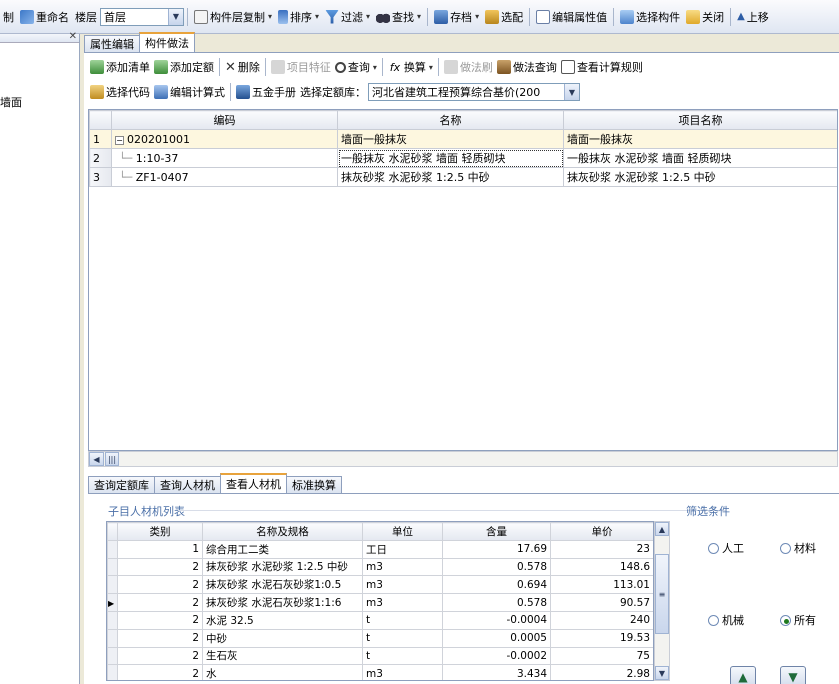 This screenshot has width=839, height=684. Describe the element at coordinates (450, 177) in the screenshot. I see `cell-name: 抹灰砂浆 水泥砂浆 1:2.5 中砂` at that location.